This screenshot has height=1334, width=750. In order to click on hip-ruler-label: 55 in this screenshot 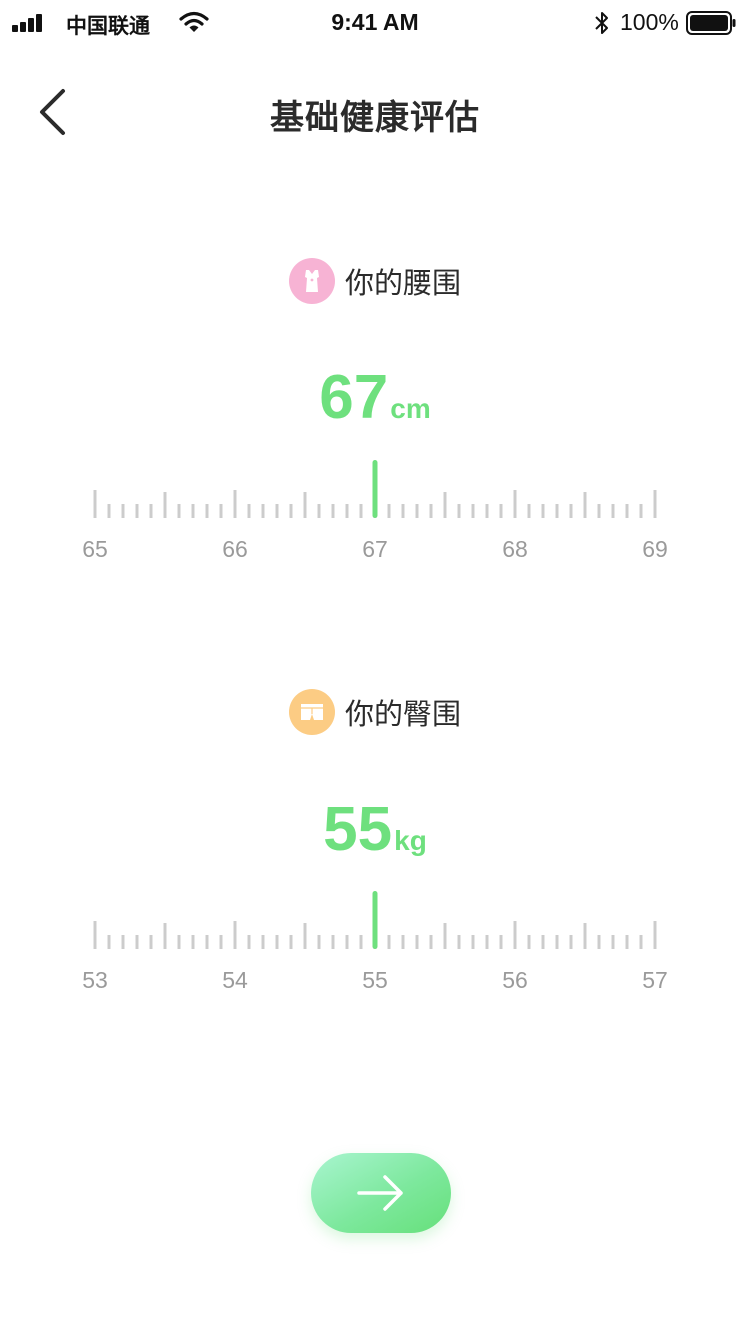, I will do `click(375, 980)`.